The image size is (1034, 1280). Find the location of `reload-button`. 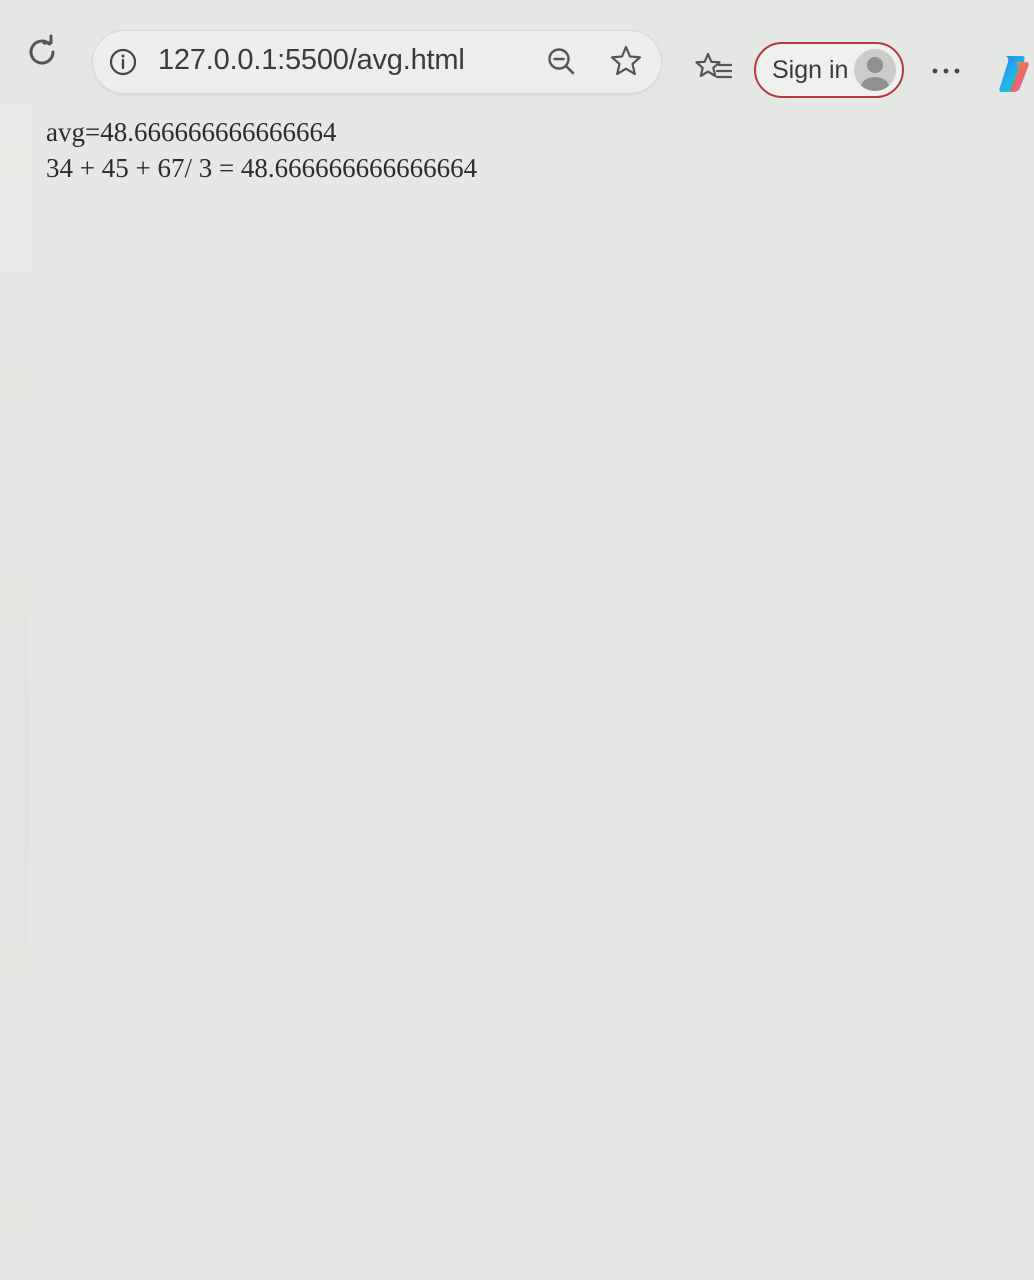

reload-button is located at coordinates (42, 54).